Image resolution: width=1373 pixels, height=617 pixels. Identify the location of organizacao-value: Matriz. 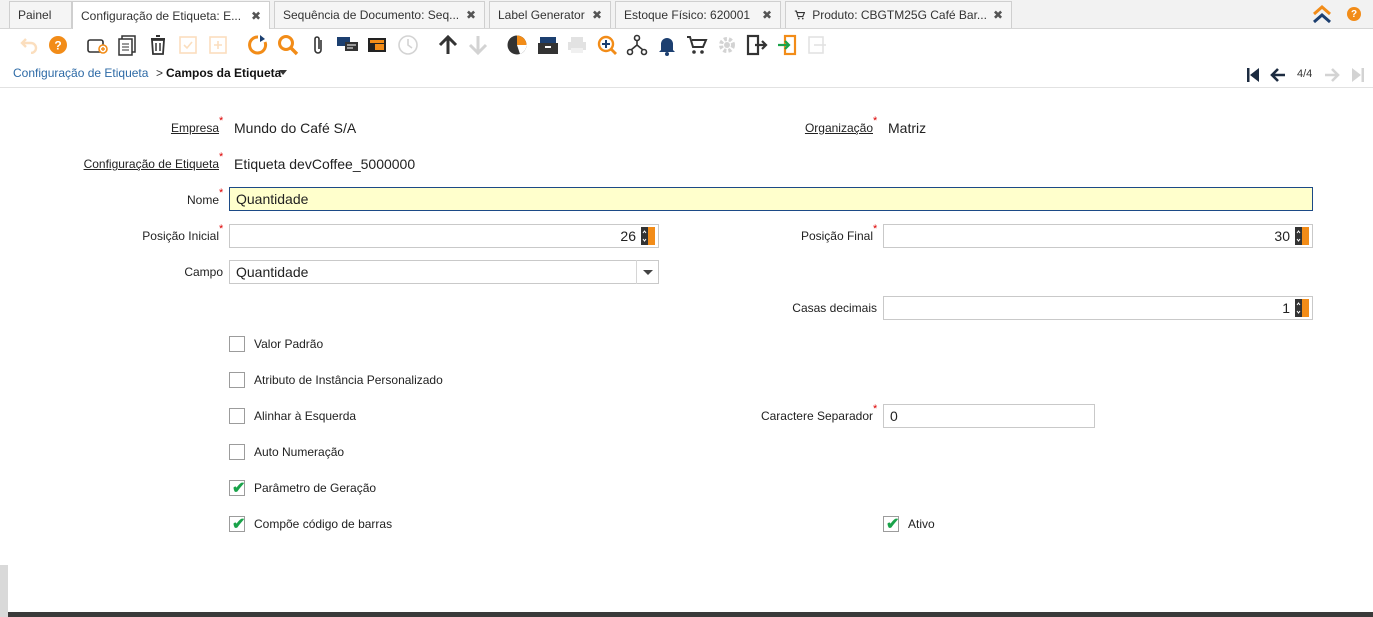
(907, 128).